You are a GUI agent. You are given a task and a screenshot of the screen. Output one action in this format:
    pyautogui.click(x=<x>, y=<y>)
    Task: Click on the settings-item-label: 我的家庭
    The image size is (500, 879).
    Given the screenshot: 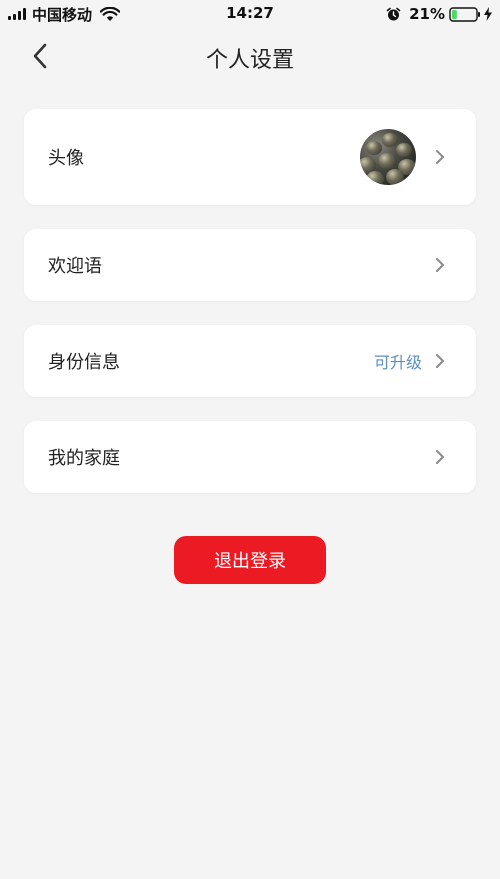 What is the action you would take?
    pyautogui.click(x=84, y=458)
    